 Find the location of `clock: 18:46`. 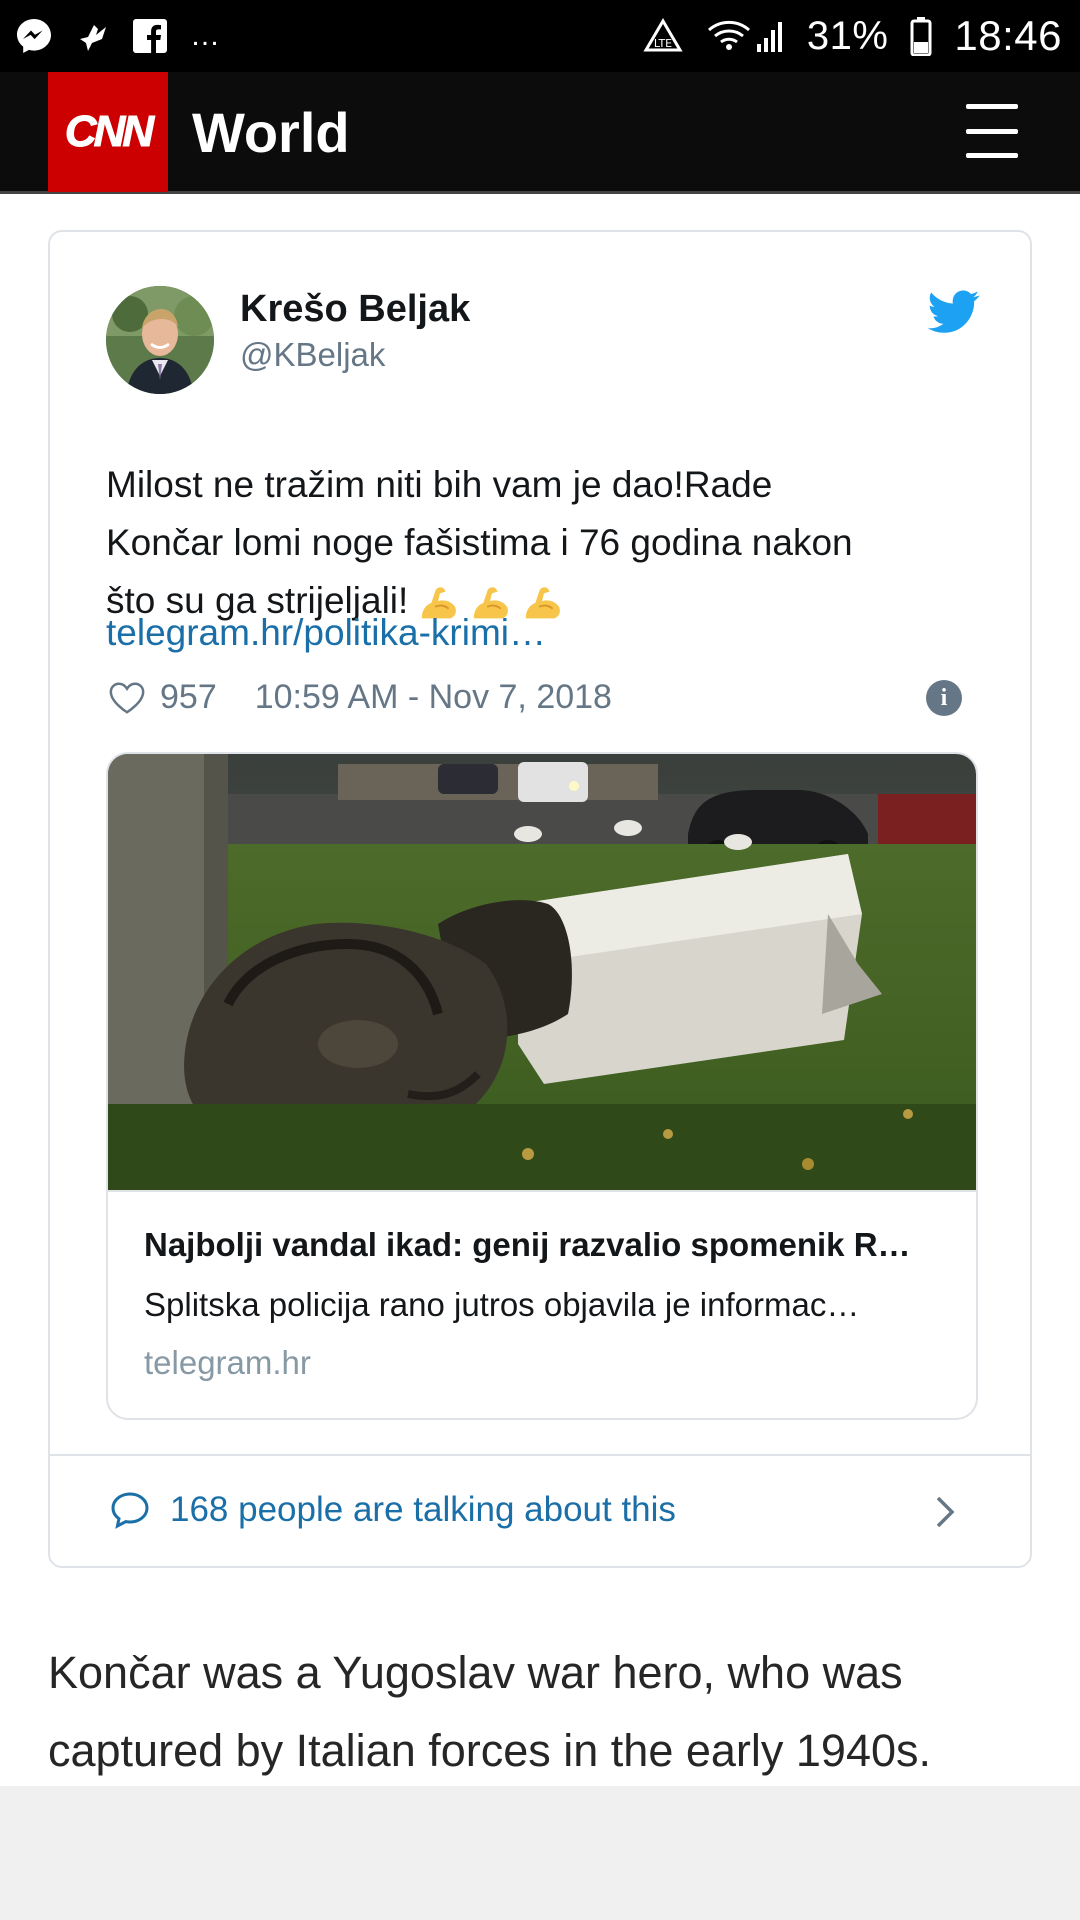

clock: 18:46 is located at coordinates (1008, 35).